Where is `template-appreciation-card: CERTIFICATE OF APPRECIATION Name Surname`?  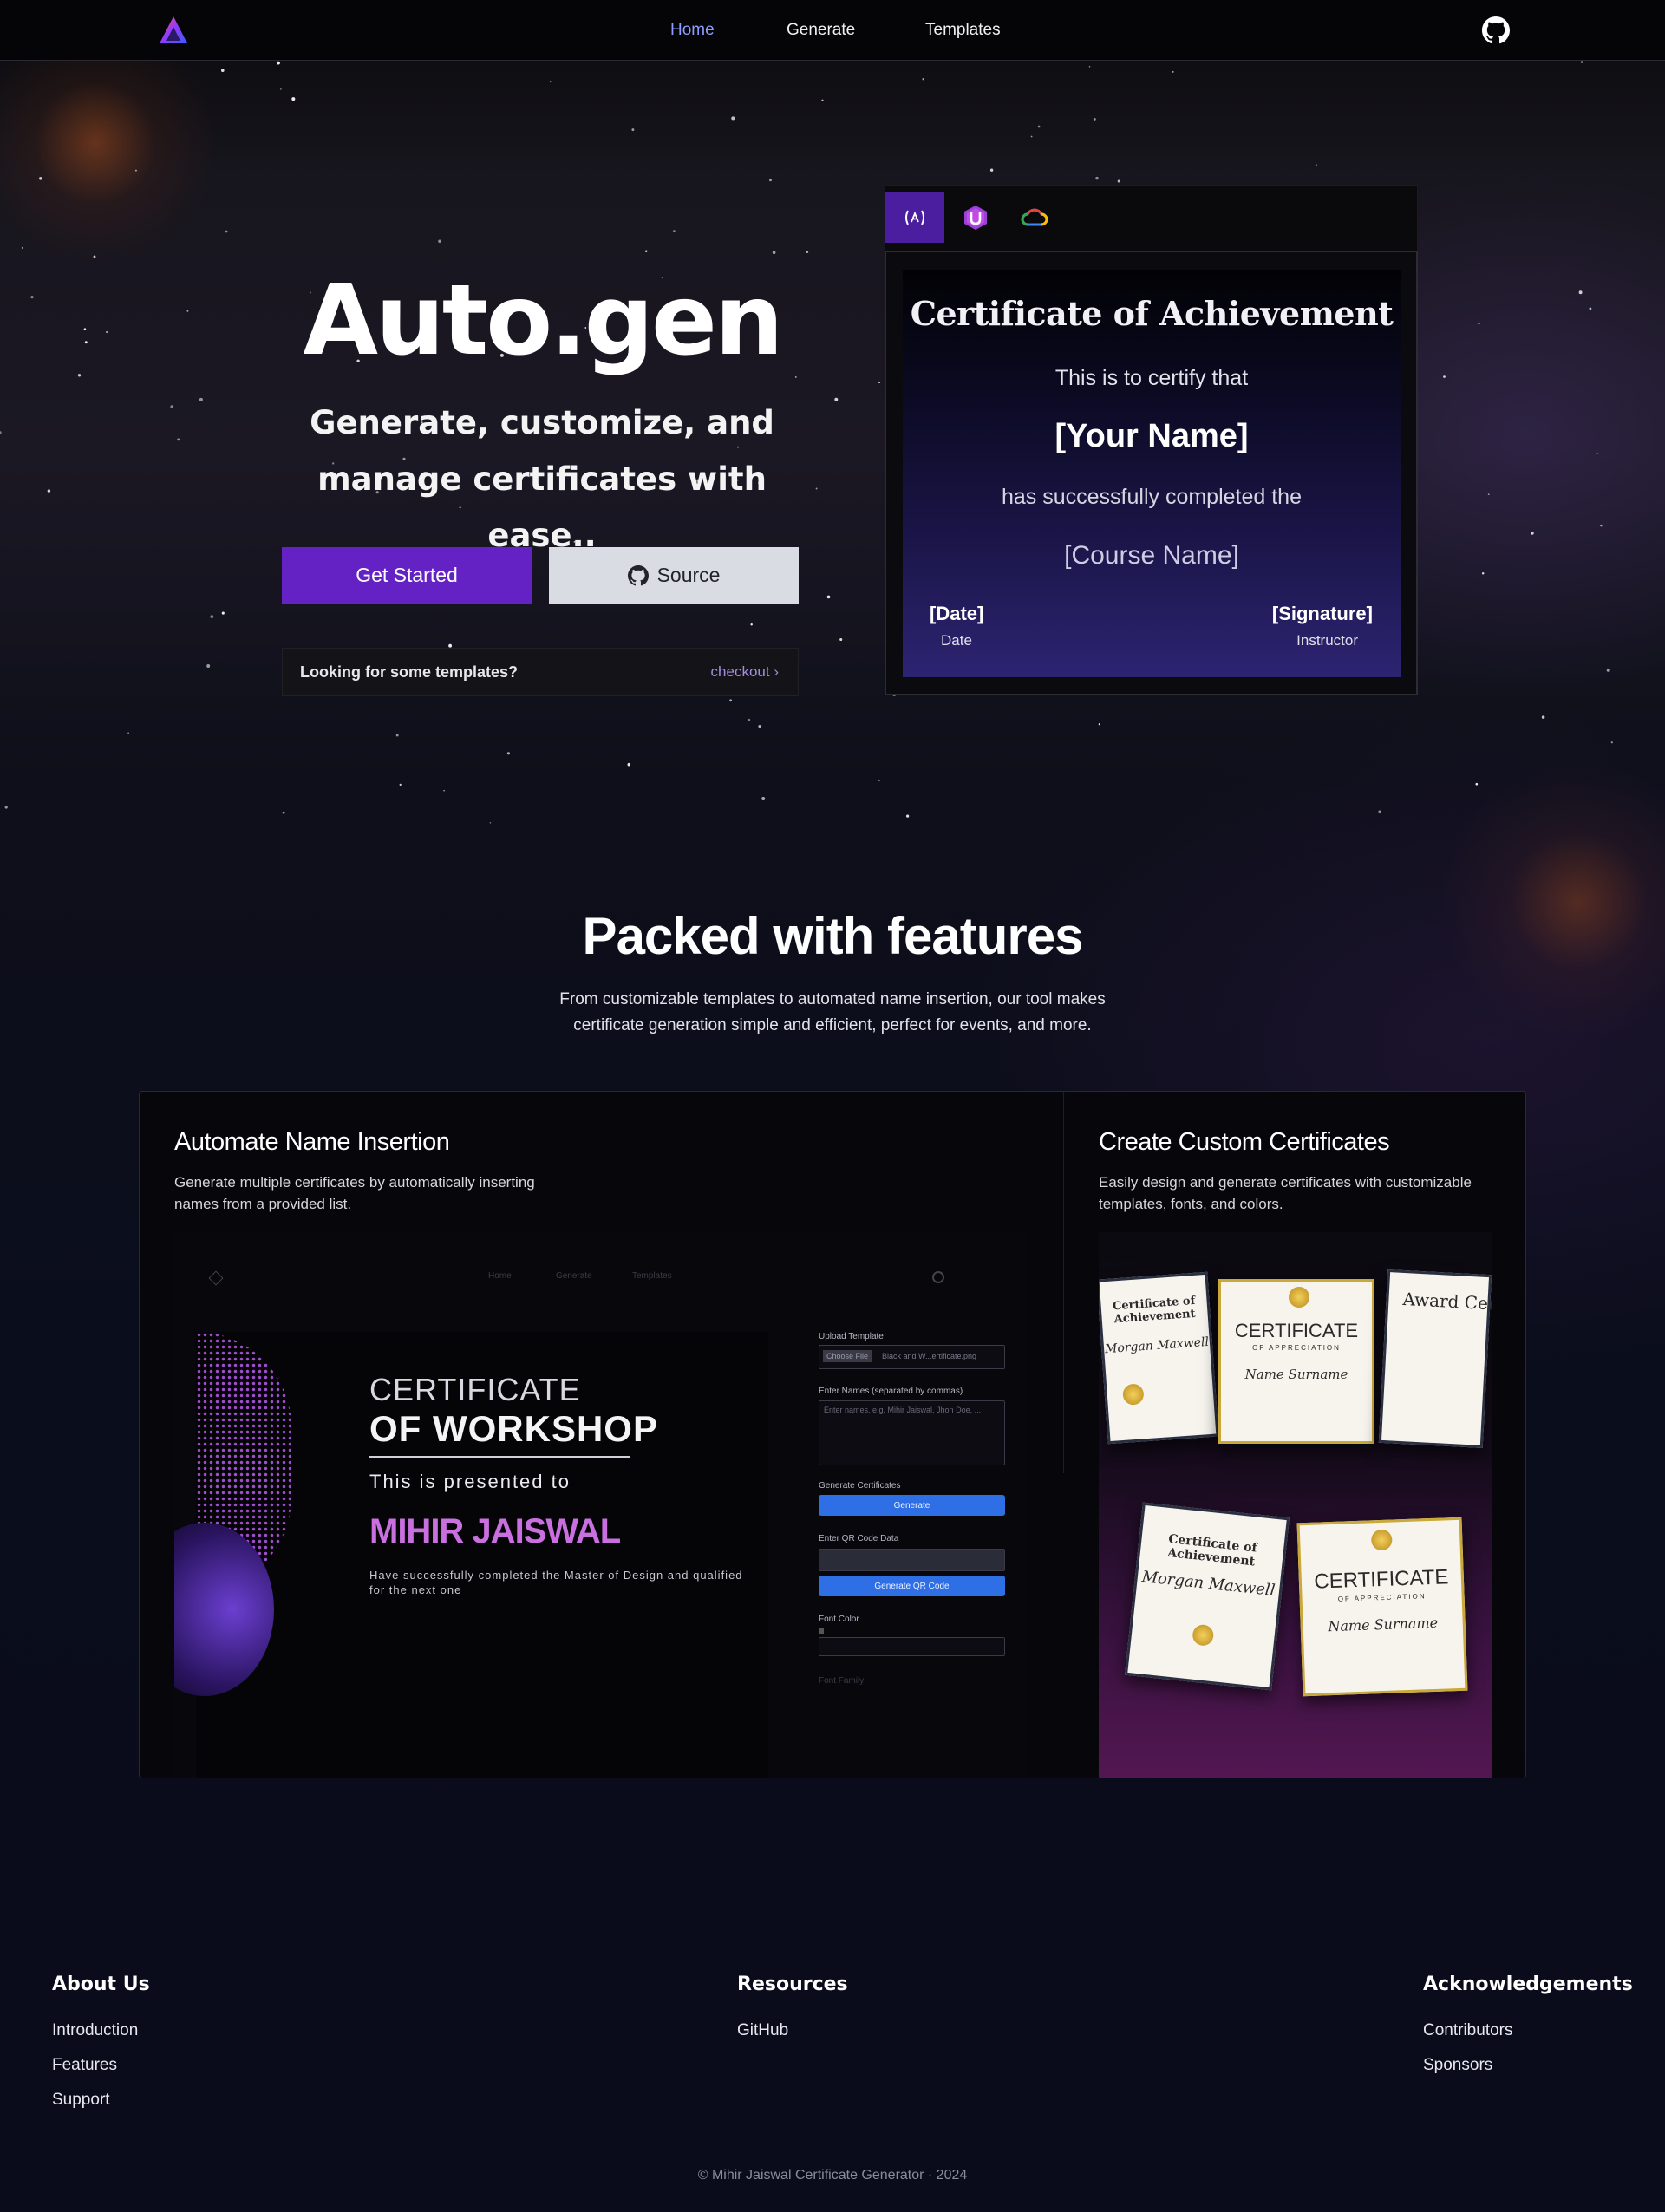 template-appreciation-card: CERTIFICATE OF APPRECIATION Name Surname is located at coordinates (1296, 1361).